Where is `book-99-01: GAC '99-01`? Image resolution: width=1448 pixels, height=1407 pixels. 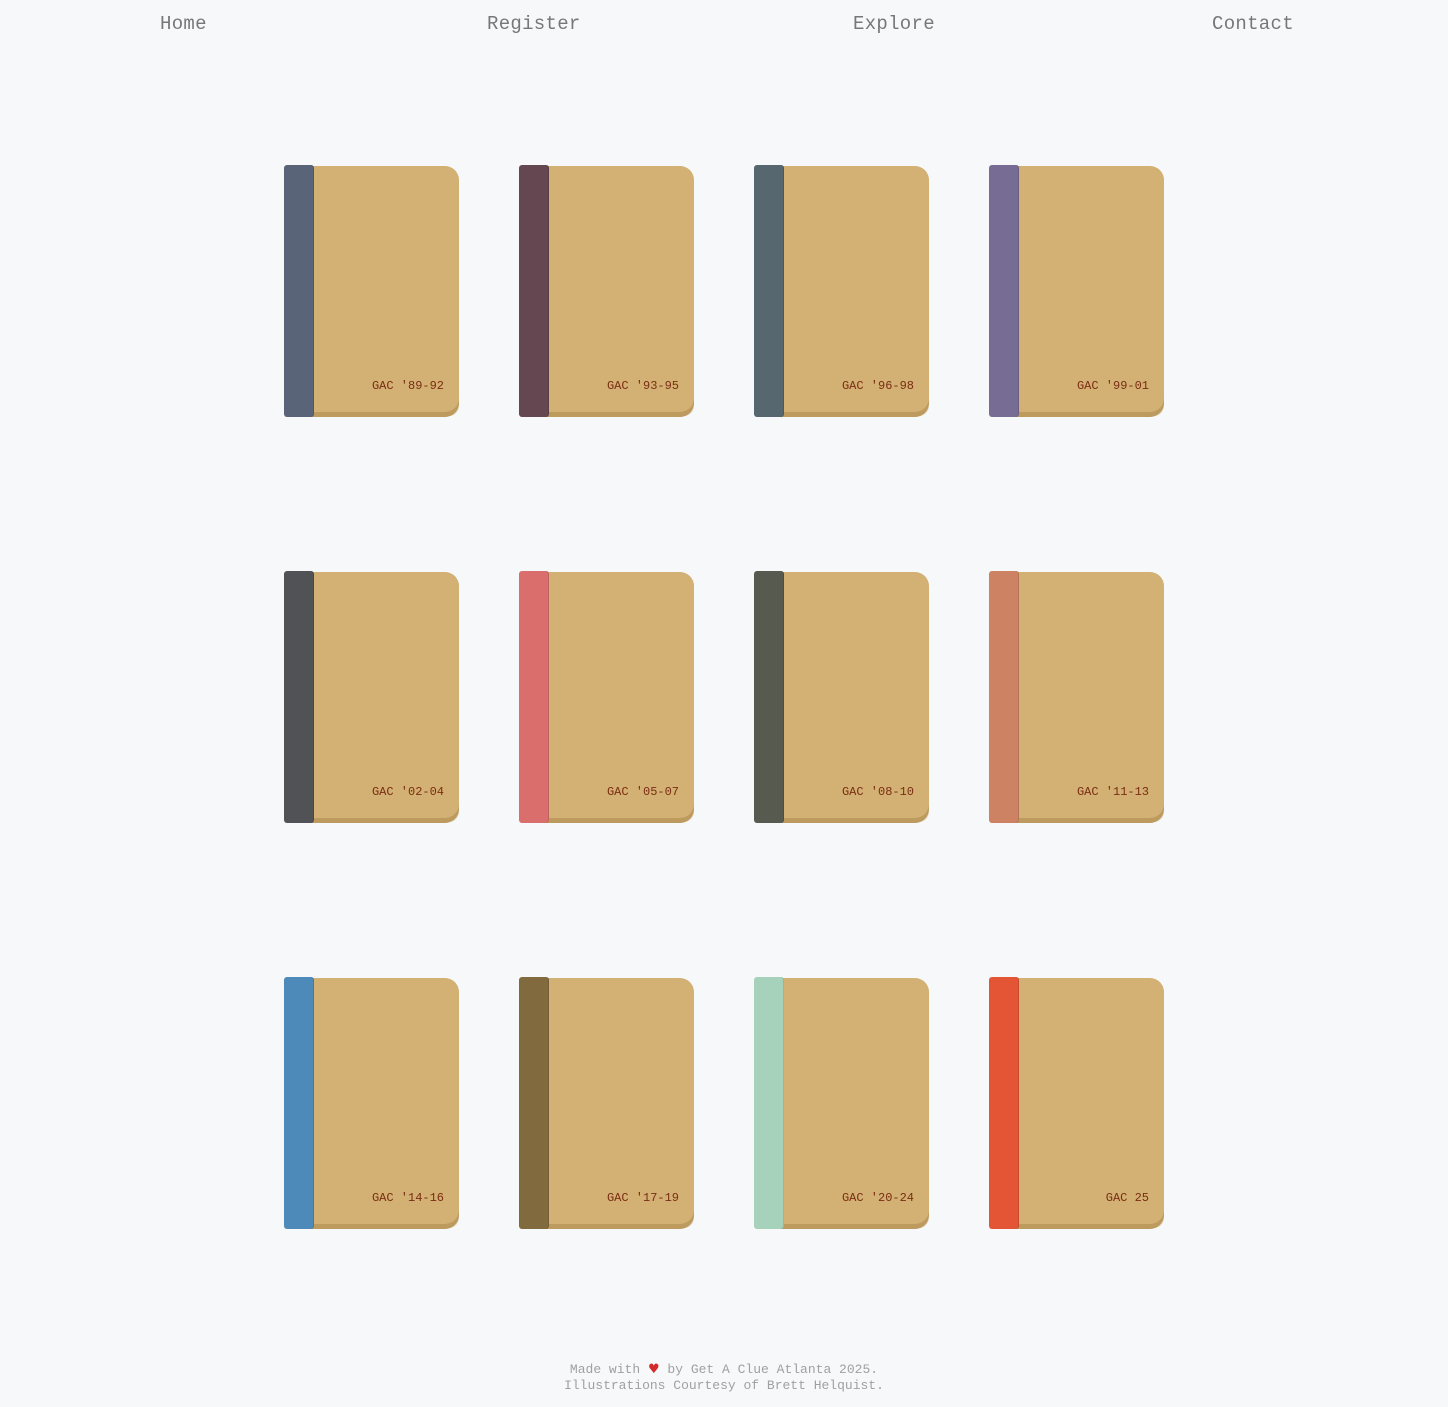 book-99-01: GAC '99-01 is located at coordinates (1076, 291).